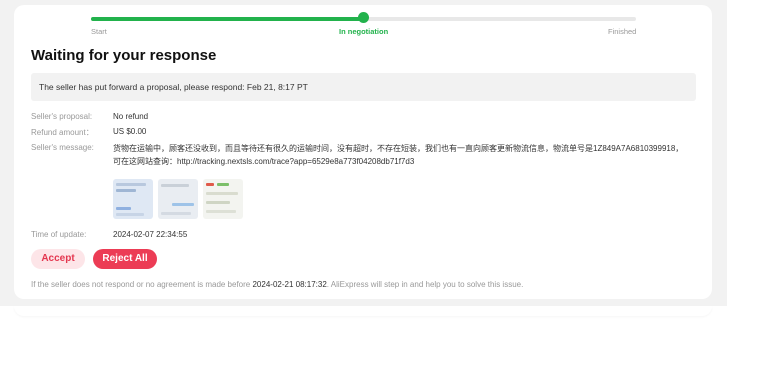 The width and height of the screenshot is (771, 392). Describe the element at coordinates (131, 116) in the screenshot. I see `proposal-value: No refund` at that location.